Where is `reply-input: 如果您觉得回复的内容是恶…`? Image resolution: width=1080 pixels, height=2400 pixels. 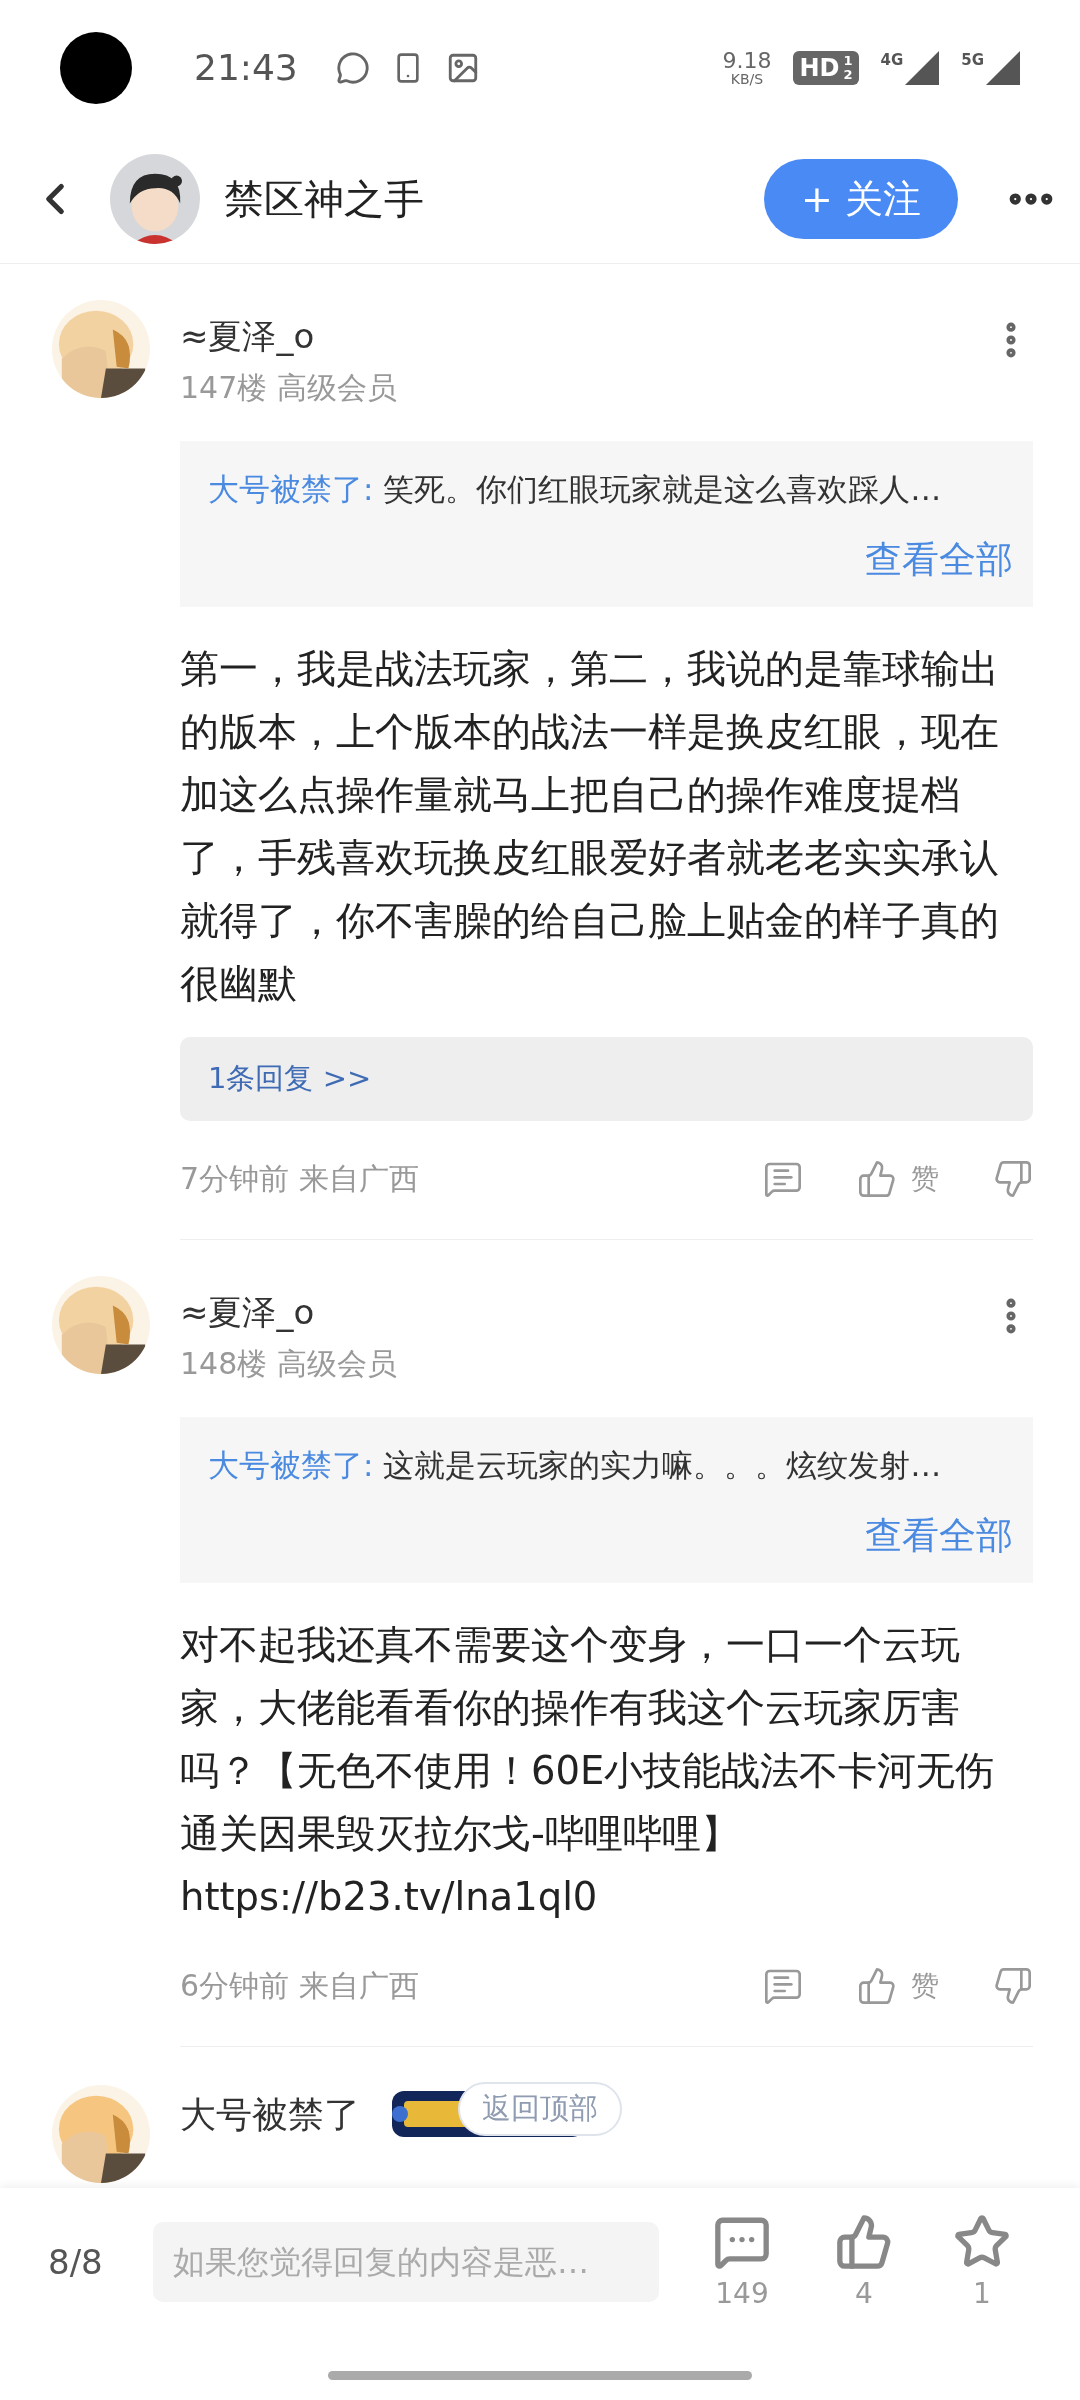 reply-input: 如果您觉得回复的内容是恶… is located at coordinates (406, 2261).